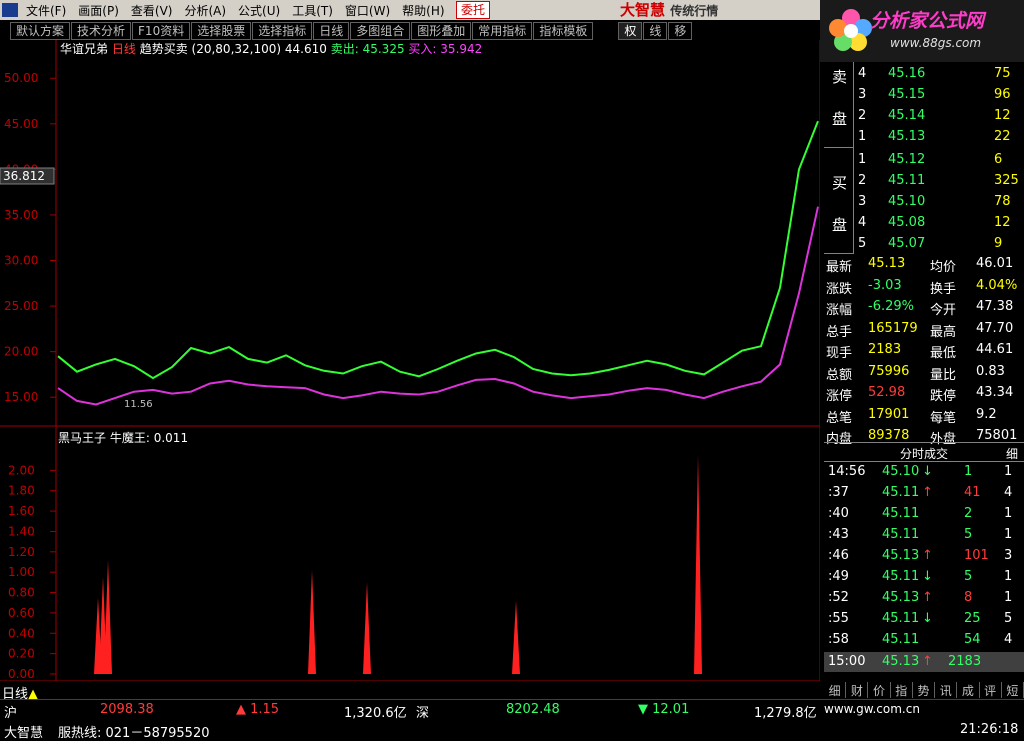 This screenshot has width=1024, height=741. What do you see at coordinates (785, 713) in the screenshot?
I see `sz-amount: 1,279.8亿` at bounding box center [785, 713].